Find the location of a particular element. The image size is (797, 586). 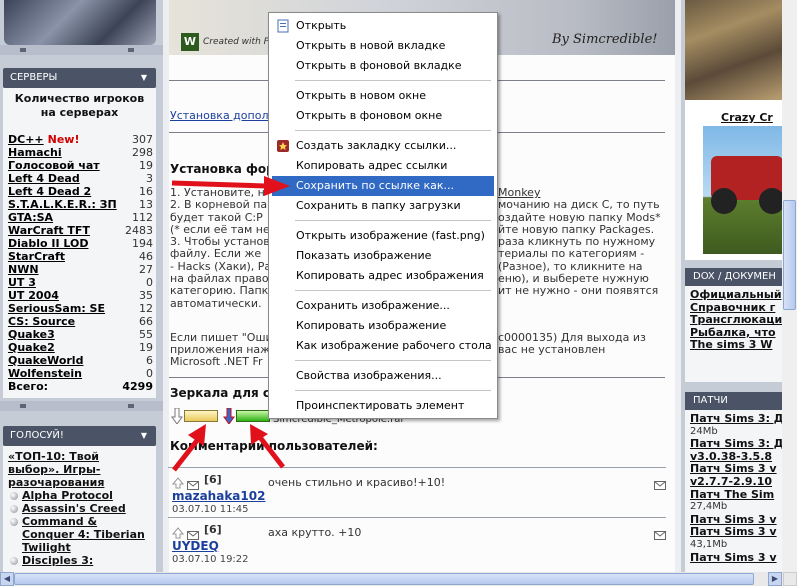

vote-option: Assassin's Creed is located at coordinates (80, 508).